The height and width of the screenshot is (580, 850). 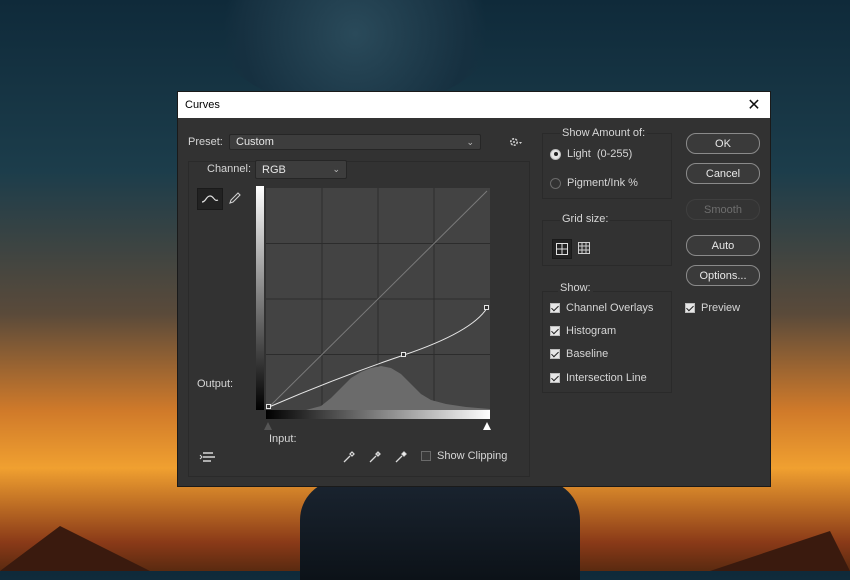 I want to click on show-heading: Show:, so click(x=575, y=288).